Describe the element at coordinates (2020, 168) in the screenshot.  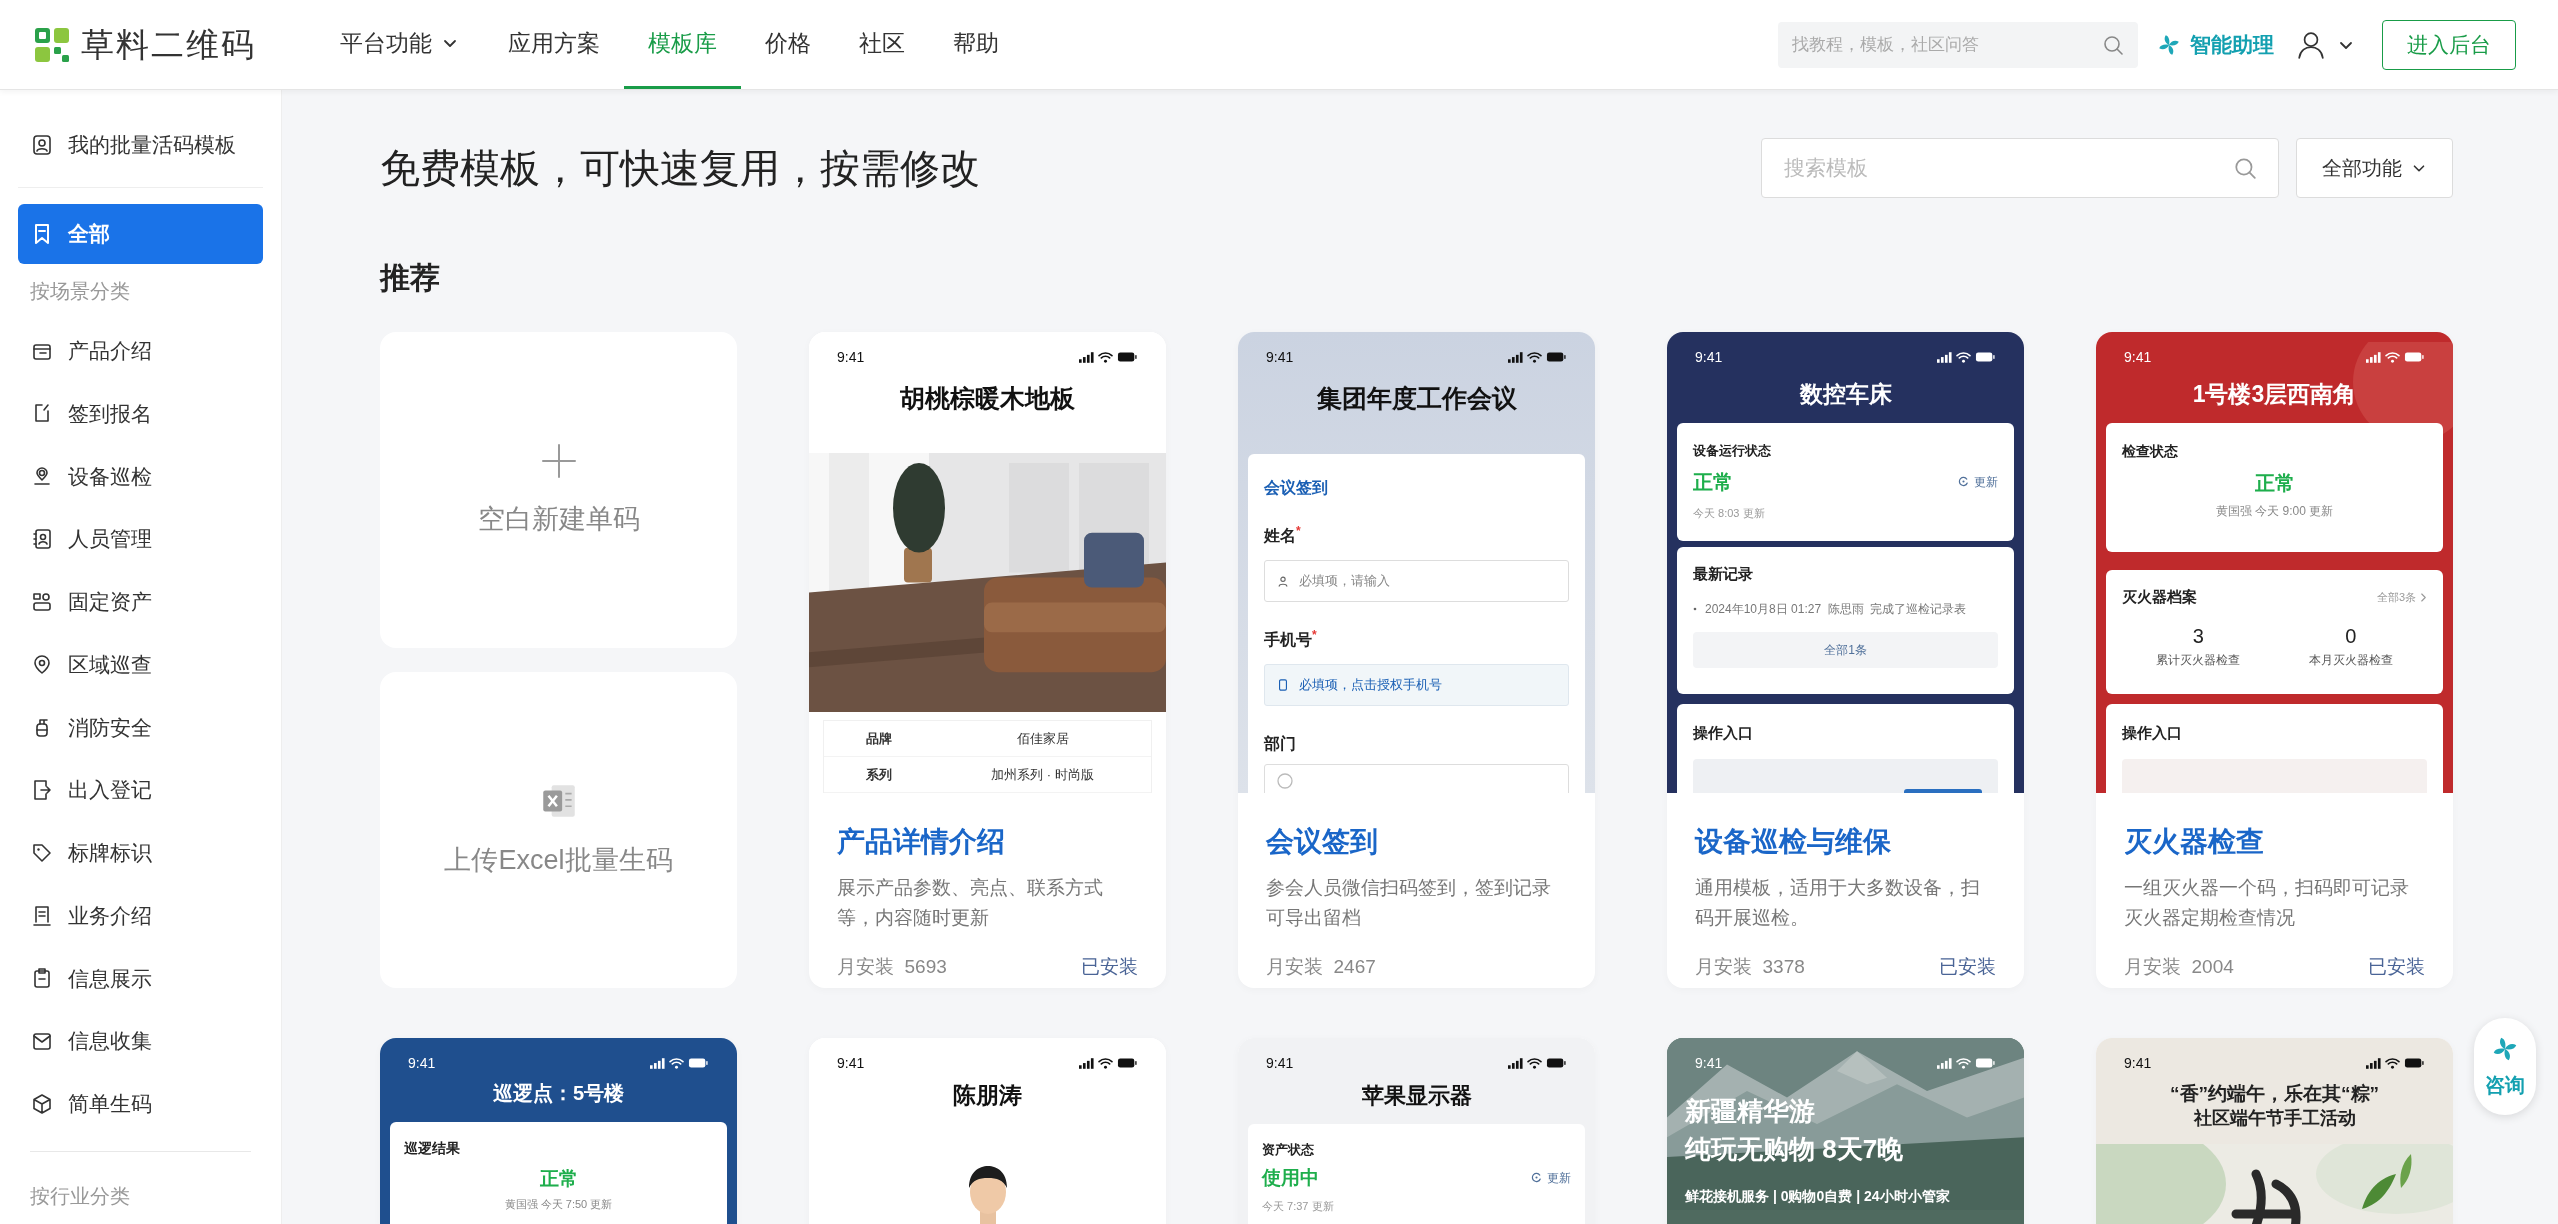
I see `search-field: 搜索模板` at that location.